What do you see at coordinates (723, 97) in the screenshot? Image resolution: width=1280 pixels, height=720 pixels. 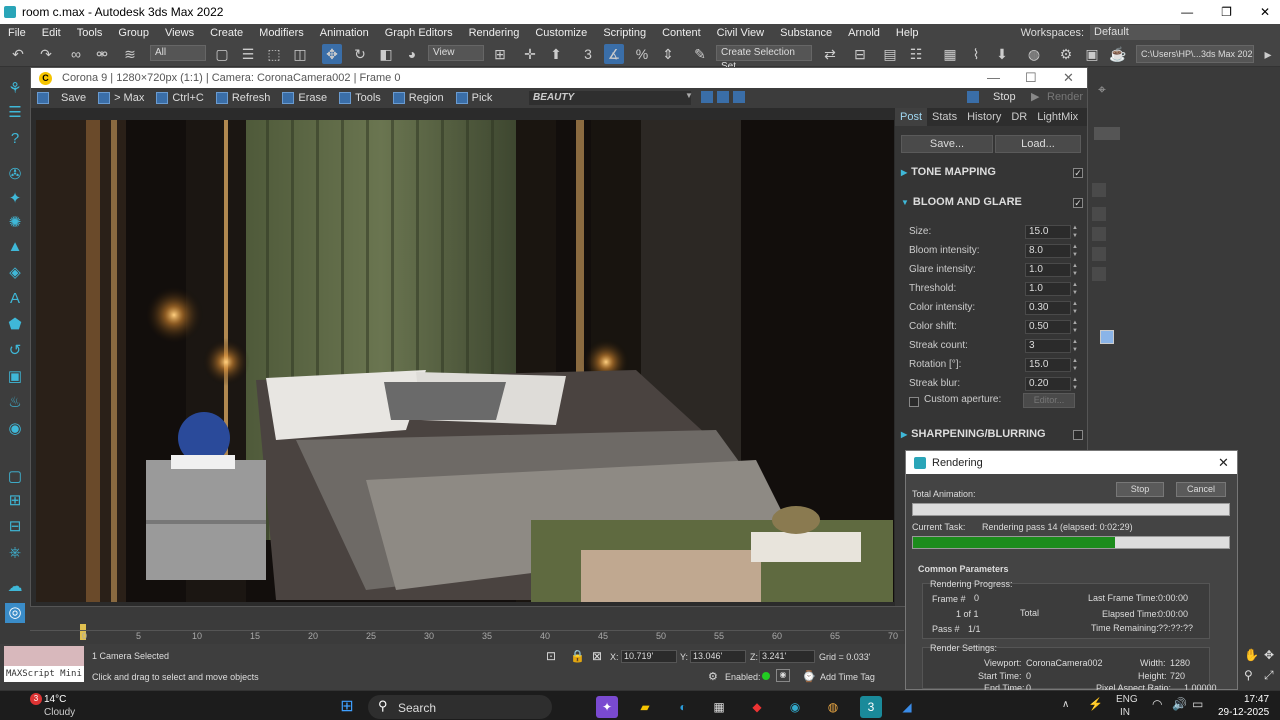 I see `zoom-out-icon` at bounding box center [723, 97].